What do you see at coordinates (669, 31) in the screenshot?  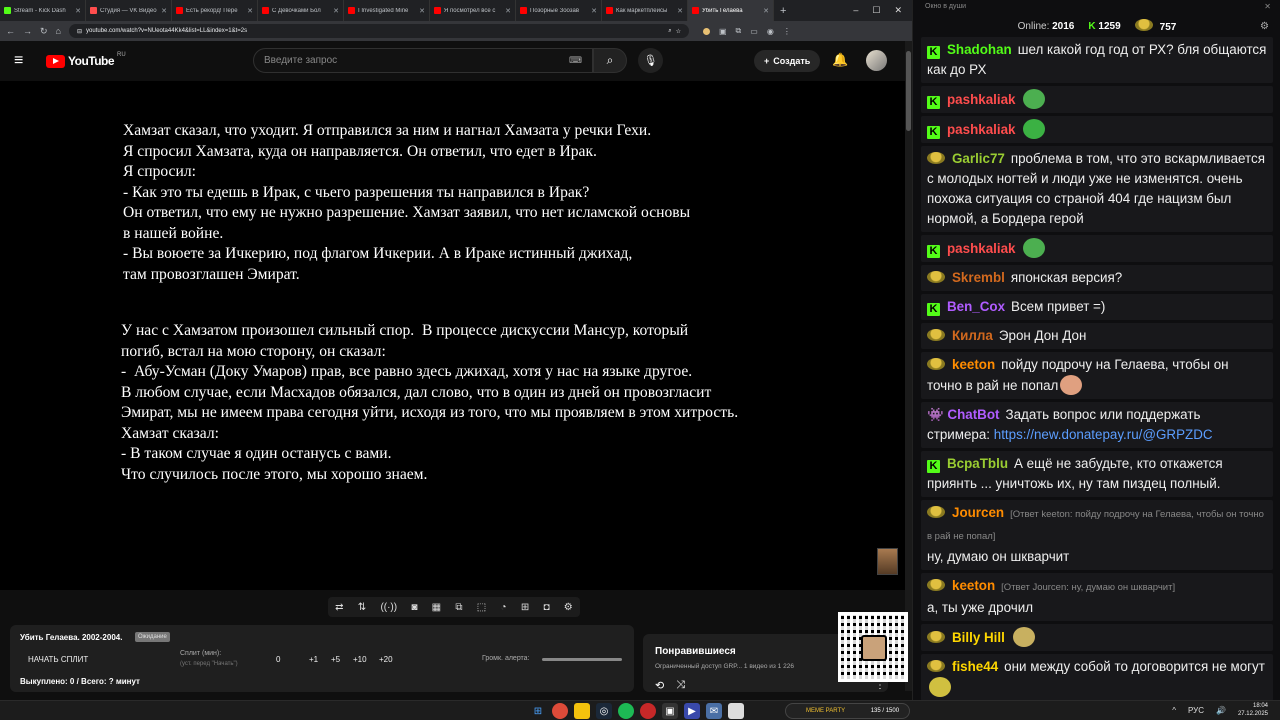 I see `zoom-icon: ⌕` at bounding box center [669, 31].